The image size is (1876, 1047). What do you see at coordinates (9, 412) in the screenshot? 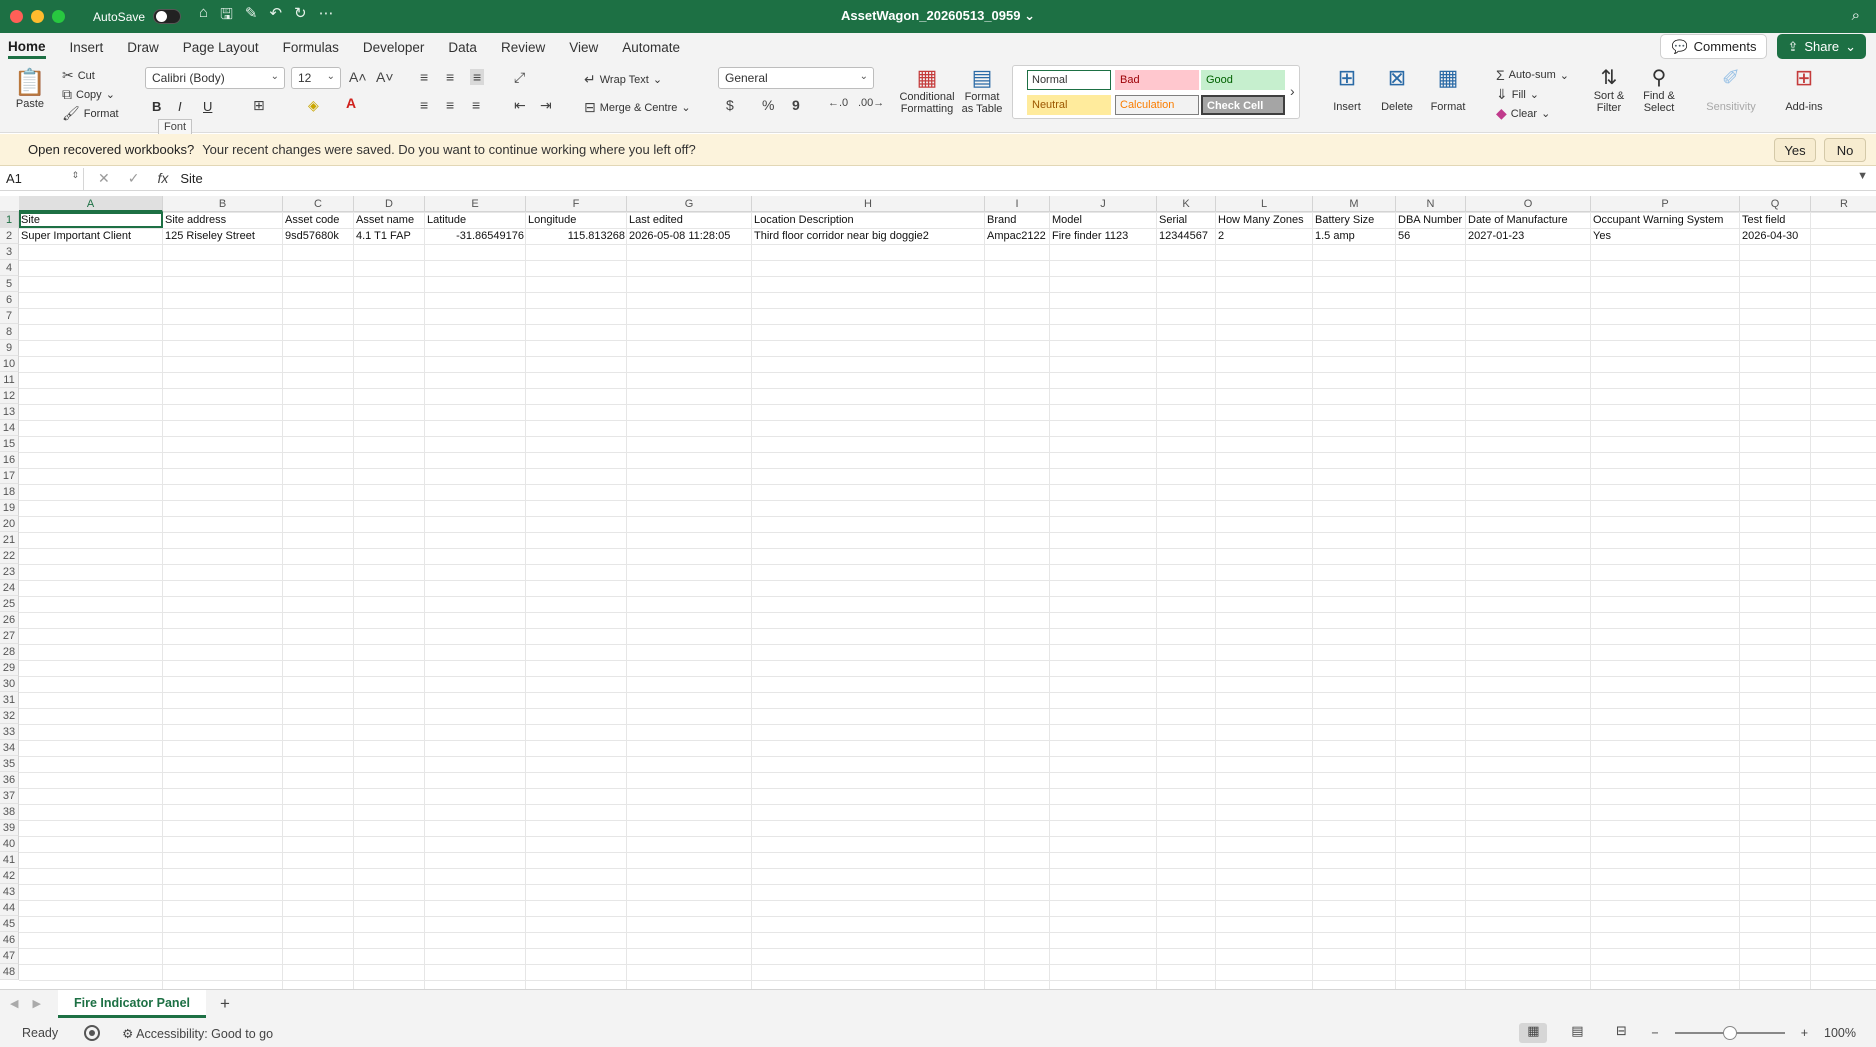
I see `row-header: 13` at bounding box center [9, 412].